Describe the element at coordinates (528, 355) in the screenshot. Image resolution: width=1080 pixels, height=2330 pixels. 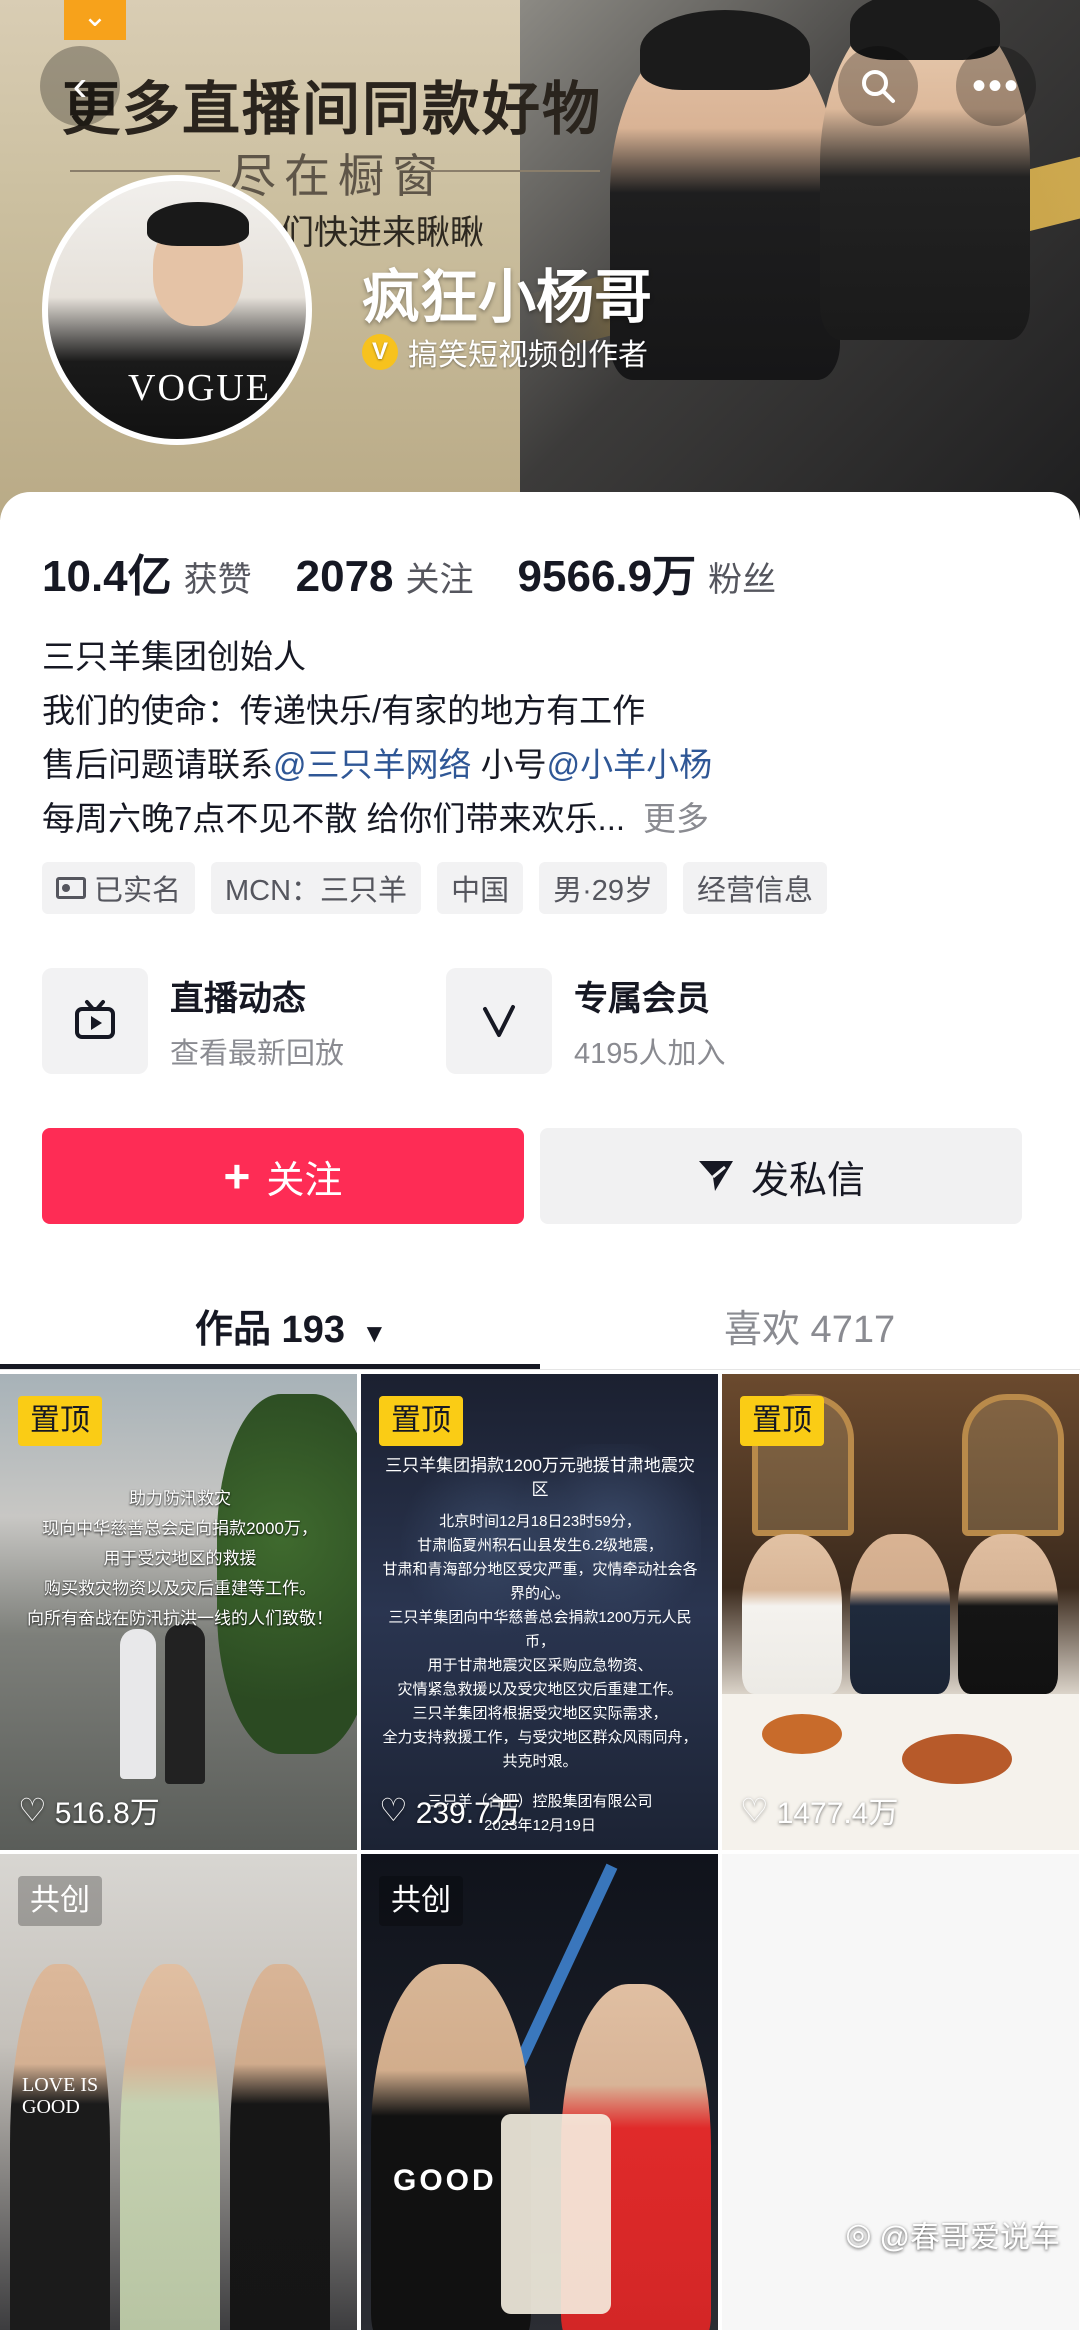
I see `verification-text: 搞笑短视频创作者` at that location.